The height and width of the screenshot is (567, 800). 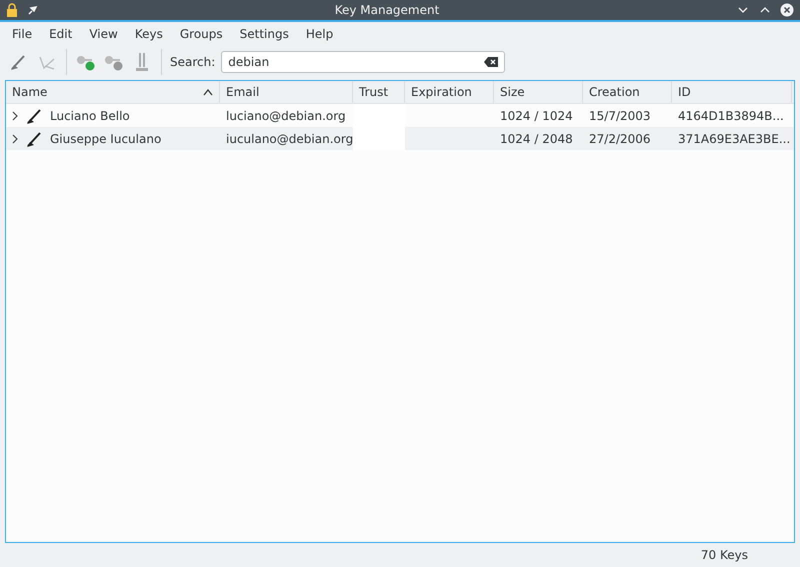 I want to click on key-count: 70 Keys, so click(x=724, y=555).